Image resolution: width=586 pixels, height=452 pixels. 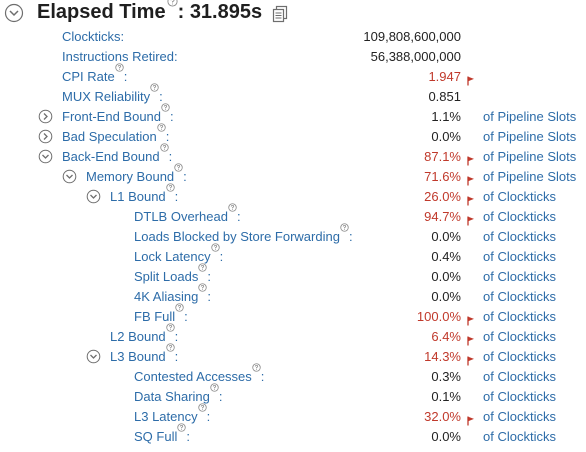 I want to click on metric-value: 26.0%, so click(x=442, y=196).